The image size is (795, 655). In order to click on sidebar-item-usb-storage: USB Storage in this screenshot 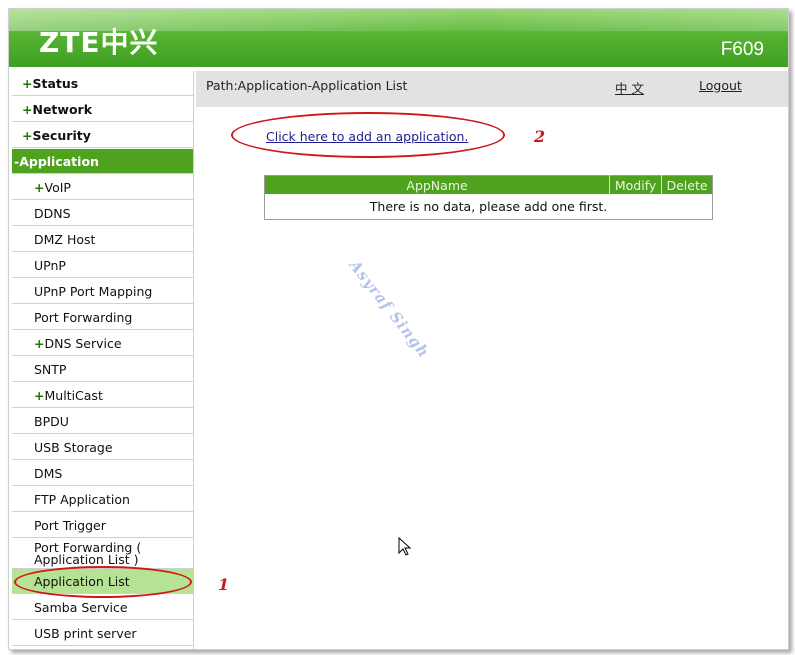, I will do `click(102, 447)`.